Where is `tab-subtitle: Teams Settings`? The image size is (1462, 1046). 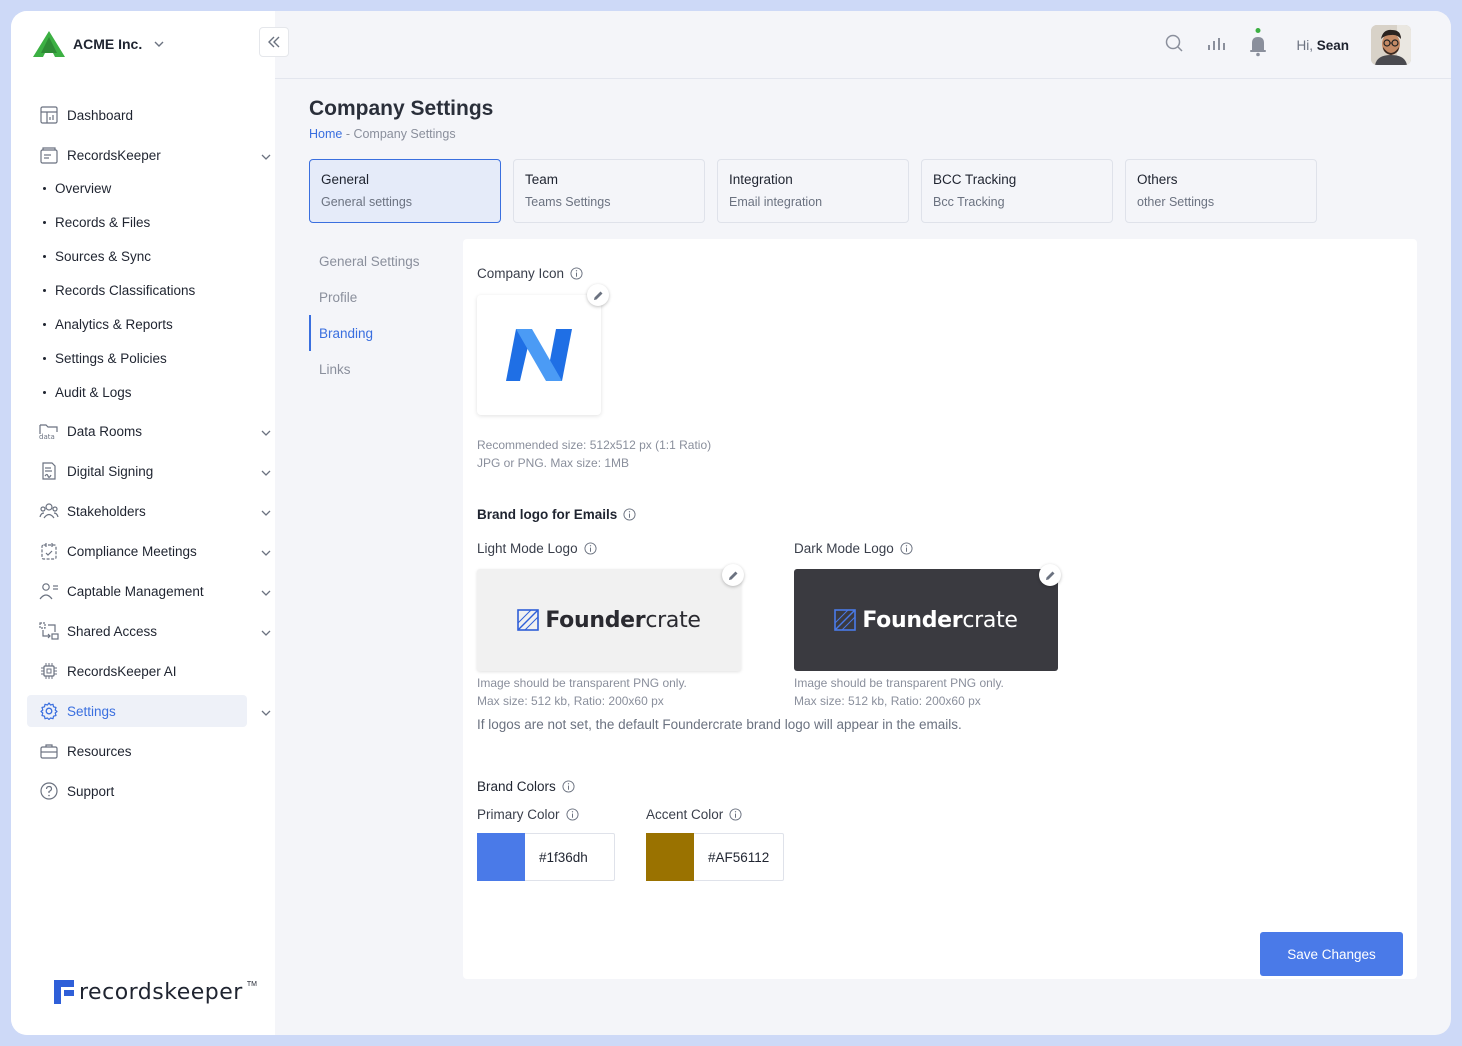 tab-subtitle: Teams Settings is located at coordinates (568, 202).